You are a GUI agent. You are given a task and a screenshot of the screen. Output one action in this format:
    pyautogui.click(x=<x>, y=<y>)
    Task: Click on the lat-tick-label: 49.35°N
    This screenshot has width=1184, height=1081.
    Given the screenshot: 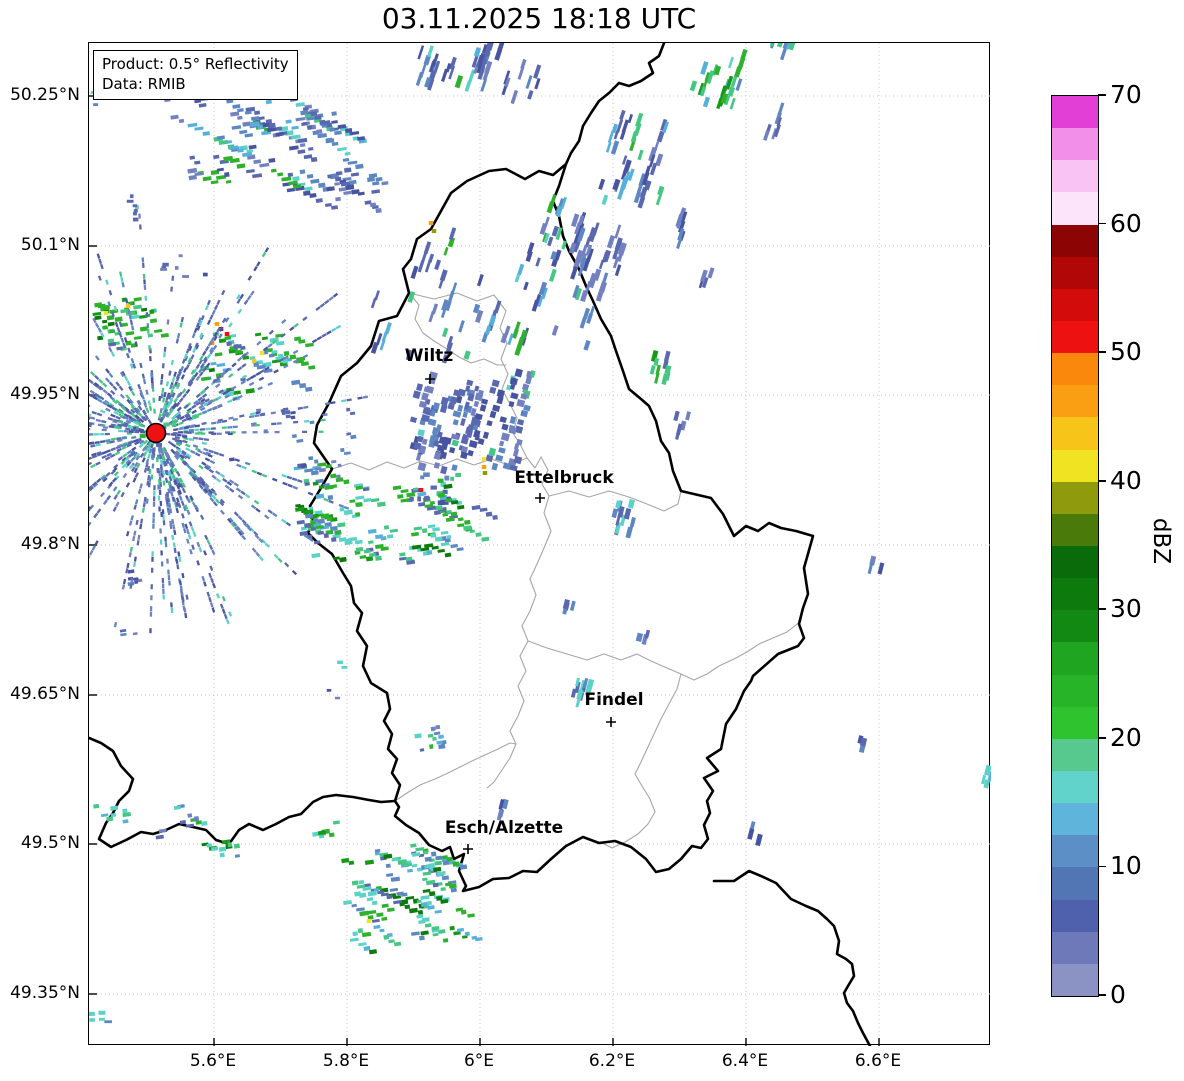 What is the action you would take?
    pyautogui.click(x=45, y=993)
    